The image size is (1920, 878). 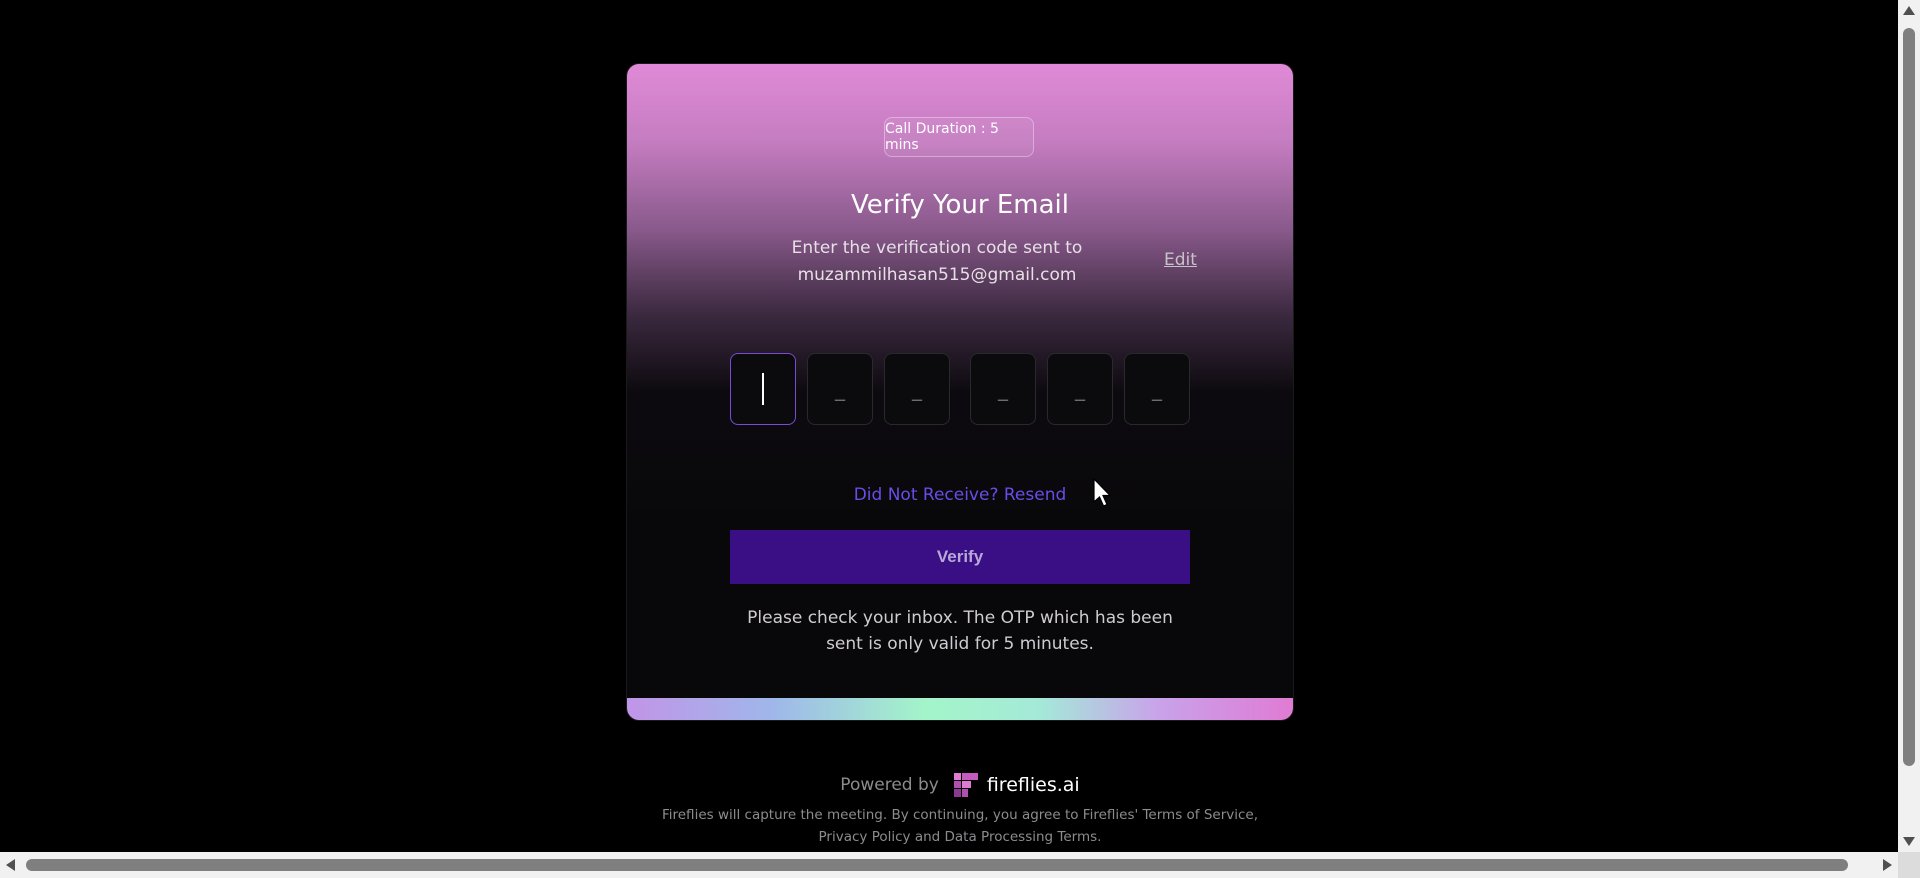 I want to click on vertical-scrollbar, so click(x=1909, y=426).